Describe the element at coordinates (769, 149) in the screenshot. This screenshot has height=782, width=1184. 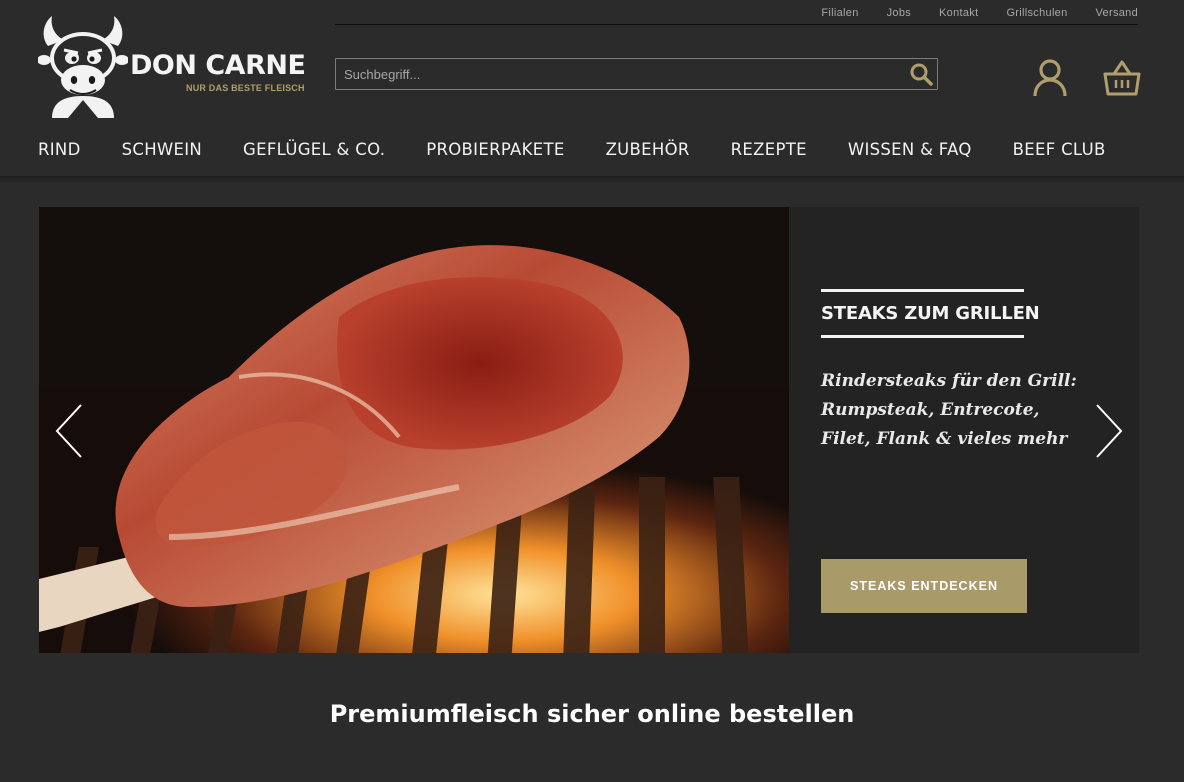
I see `nav-item-rezepte: REZEPTE` at that location.